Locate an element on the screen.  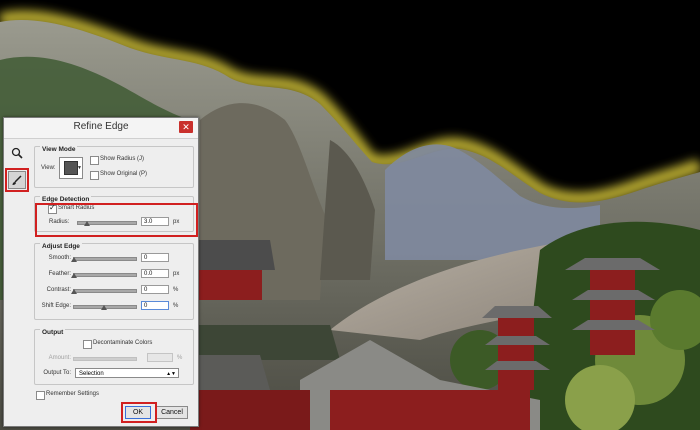
feather-unit: px is located at coordinates (176, 274).